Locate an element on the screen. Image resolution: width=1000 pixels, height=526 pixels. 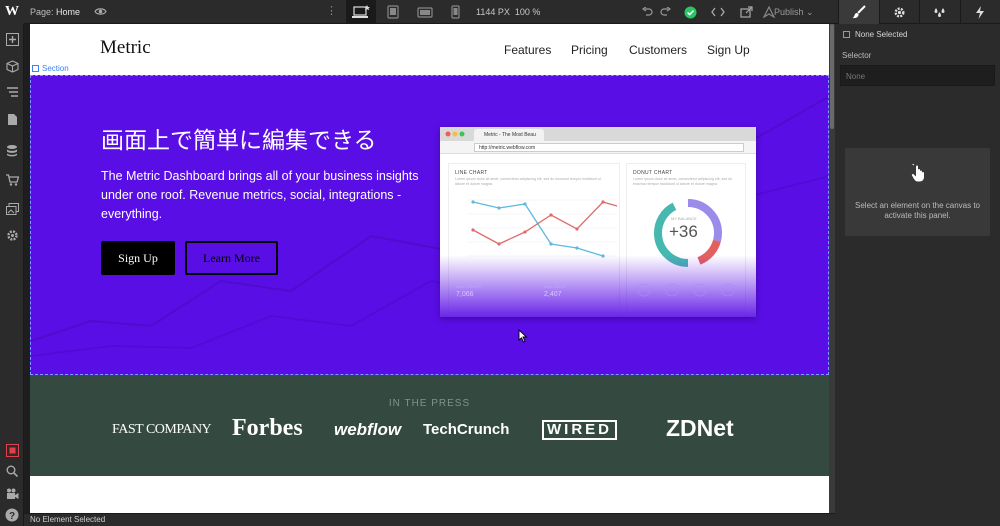
mockup-tabbar: Metric - The Most Beau is located at coordinates (598, 134).